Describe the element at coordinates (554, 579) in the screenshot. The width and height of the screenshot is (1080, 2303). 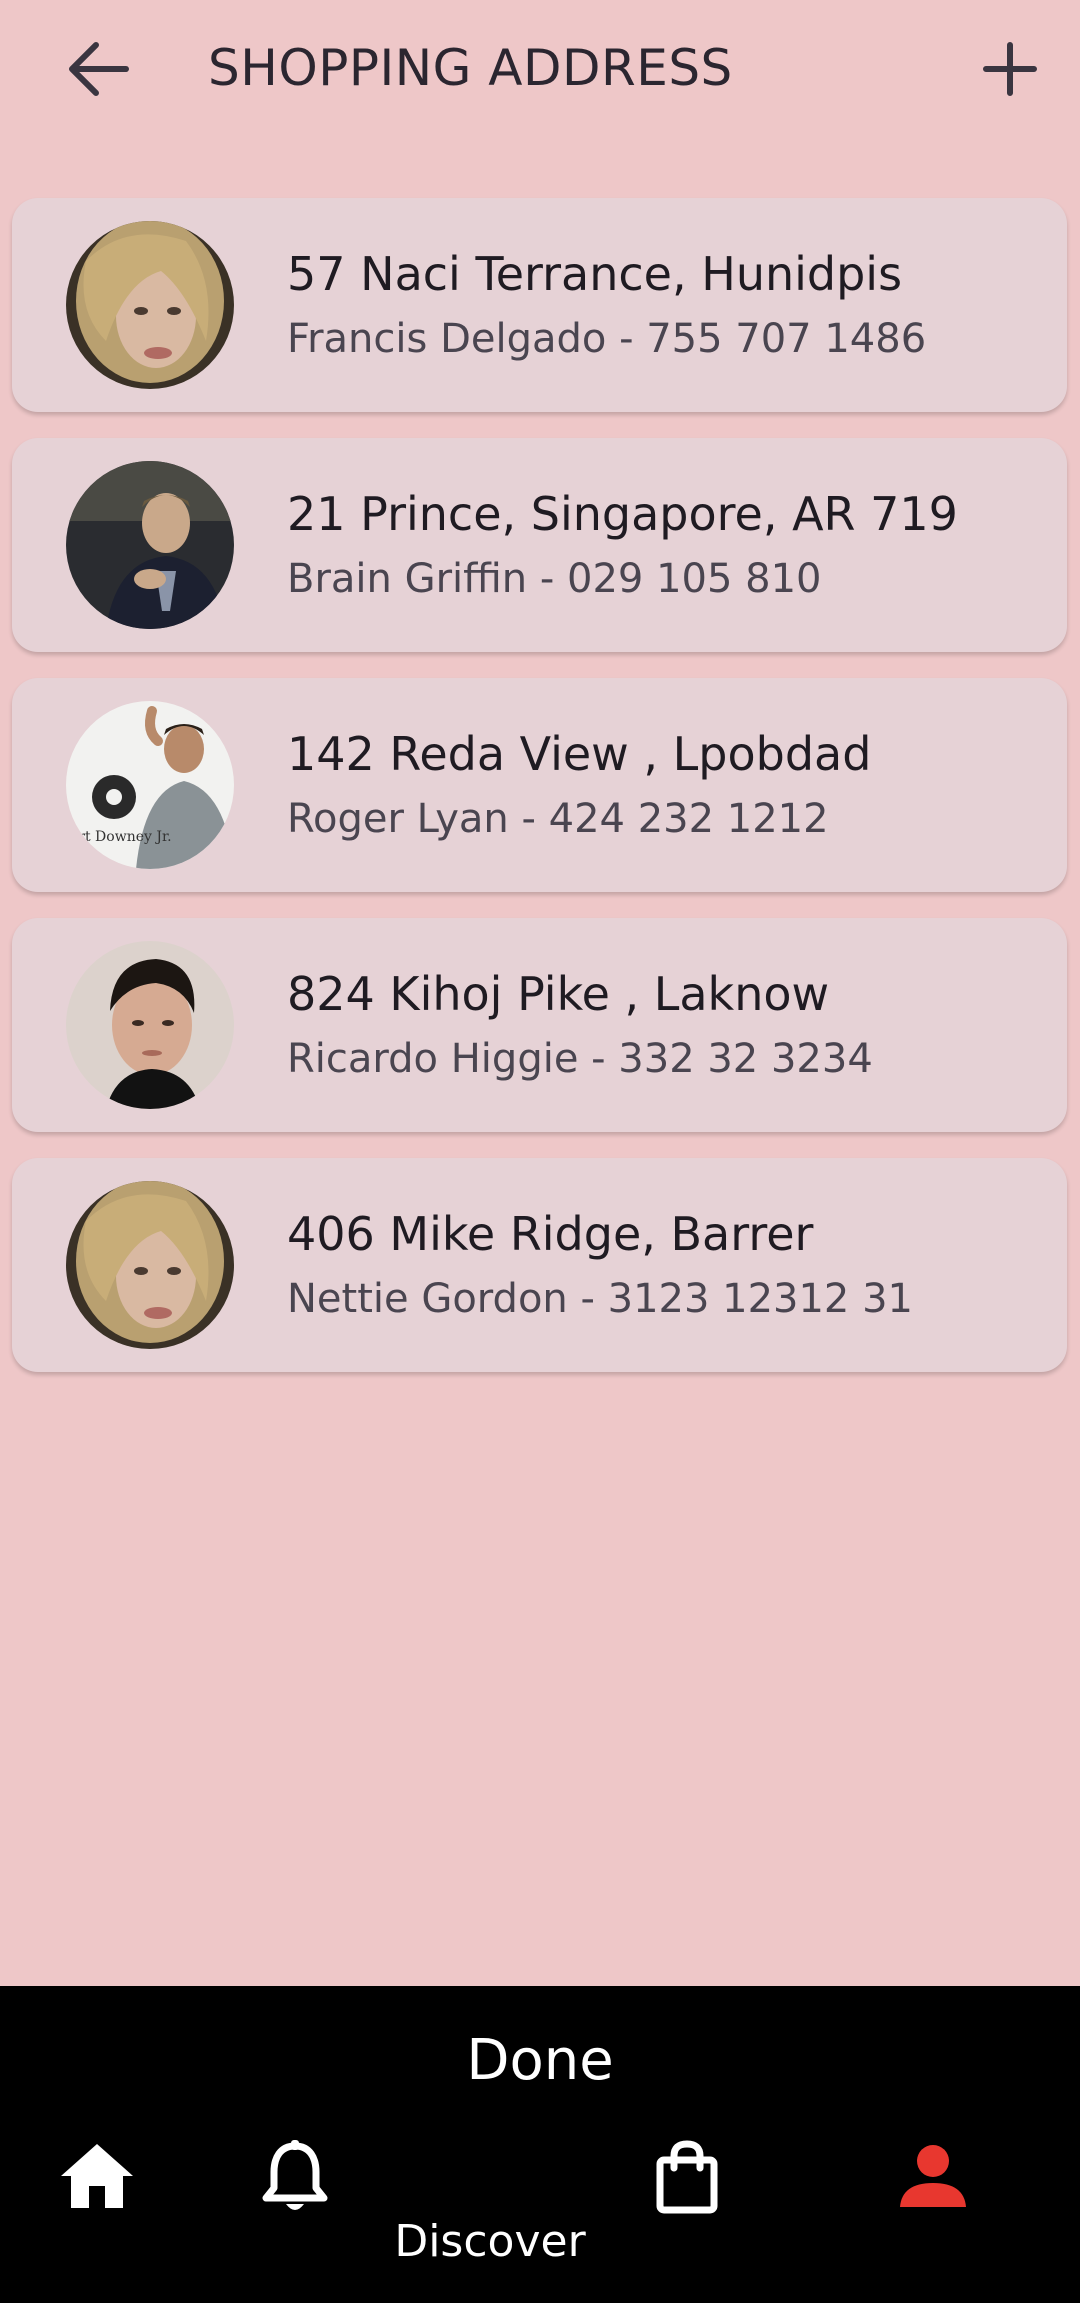
I see `contact-line: Brain Griffin - 029 105 810` at that location.